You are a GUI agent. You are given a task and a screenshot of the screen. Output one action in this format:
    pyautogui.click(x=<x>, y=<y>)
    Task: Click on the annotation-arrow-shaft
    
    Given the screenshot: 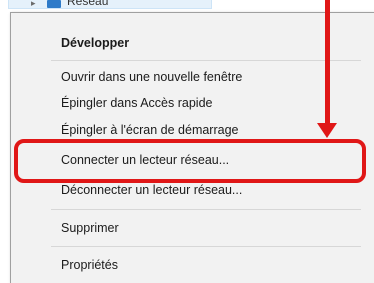 What is the action you would take?
    pyautogui.click(x=327, y=64)
    